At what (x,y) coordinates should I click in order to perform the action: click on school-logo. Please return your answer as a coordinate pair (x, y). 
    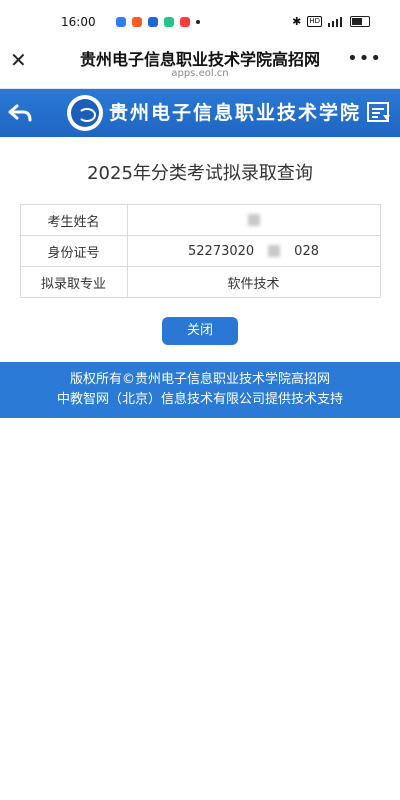
    Looking at the image, I should click on (85, 113).